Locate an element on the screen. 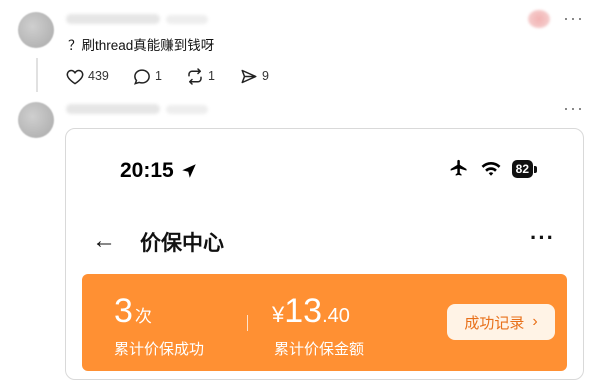  success-count: 3 次 is located at coordinates (133, 311).